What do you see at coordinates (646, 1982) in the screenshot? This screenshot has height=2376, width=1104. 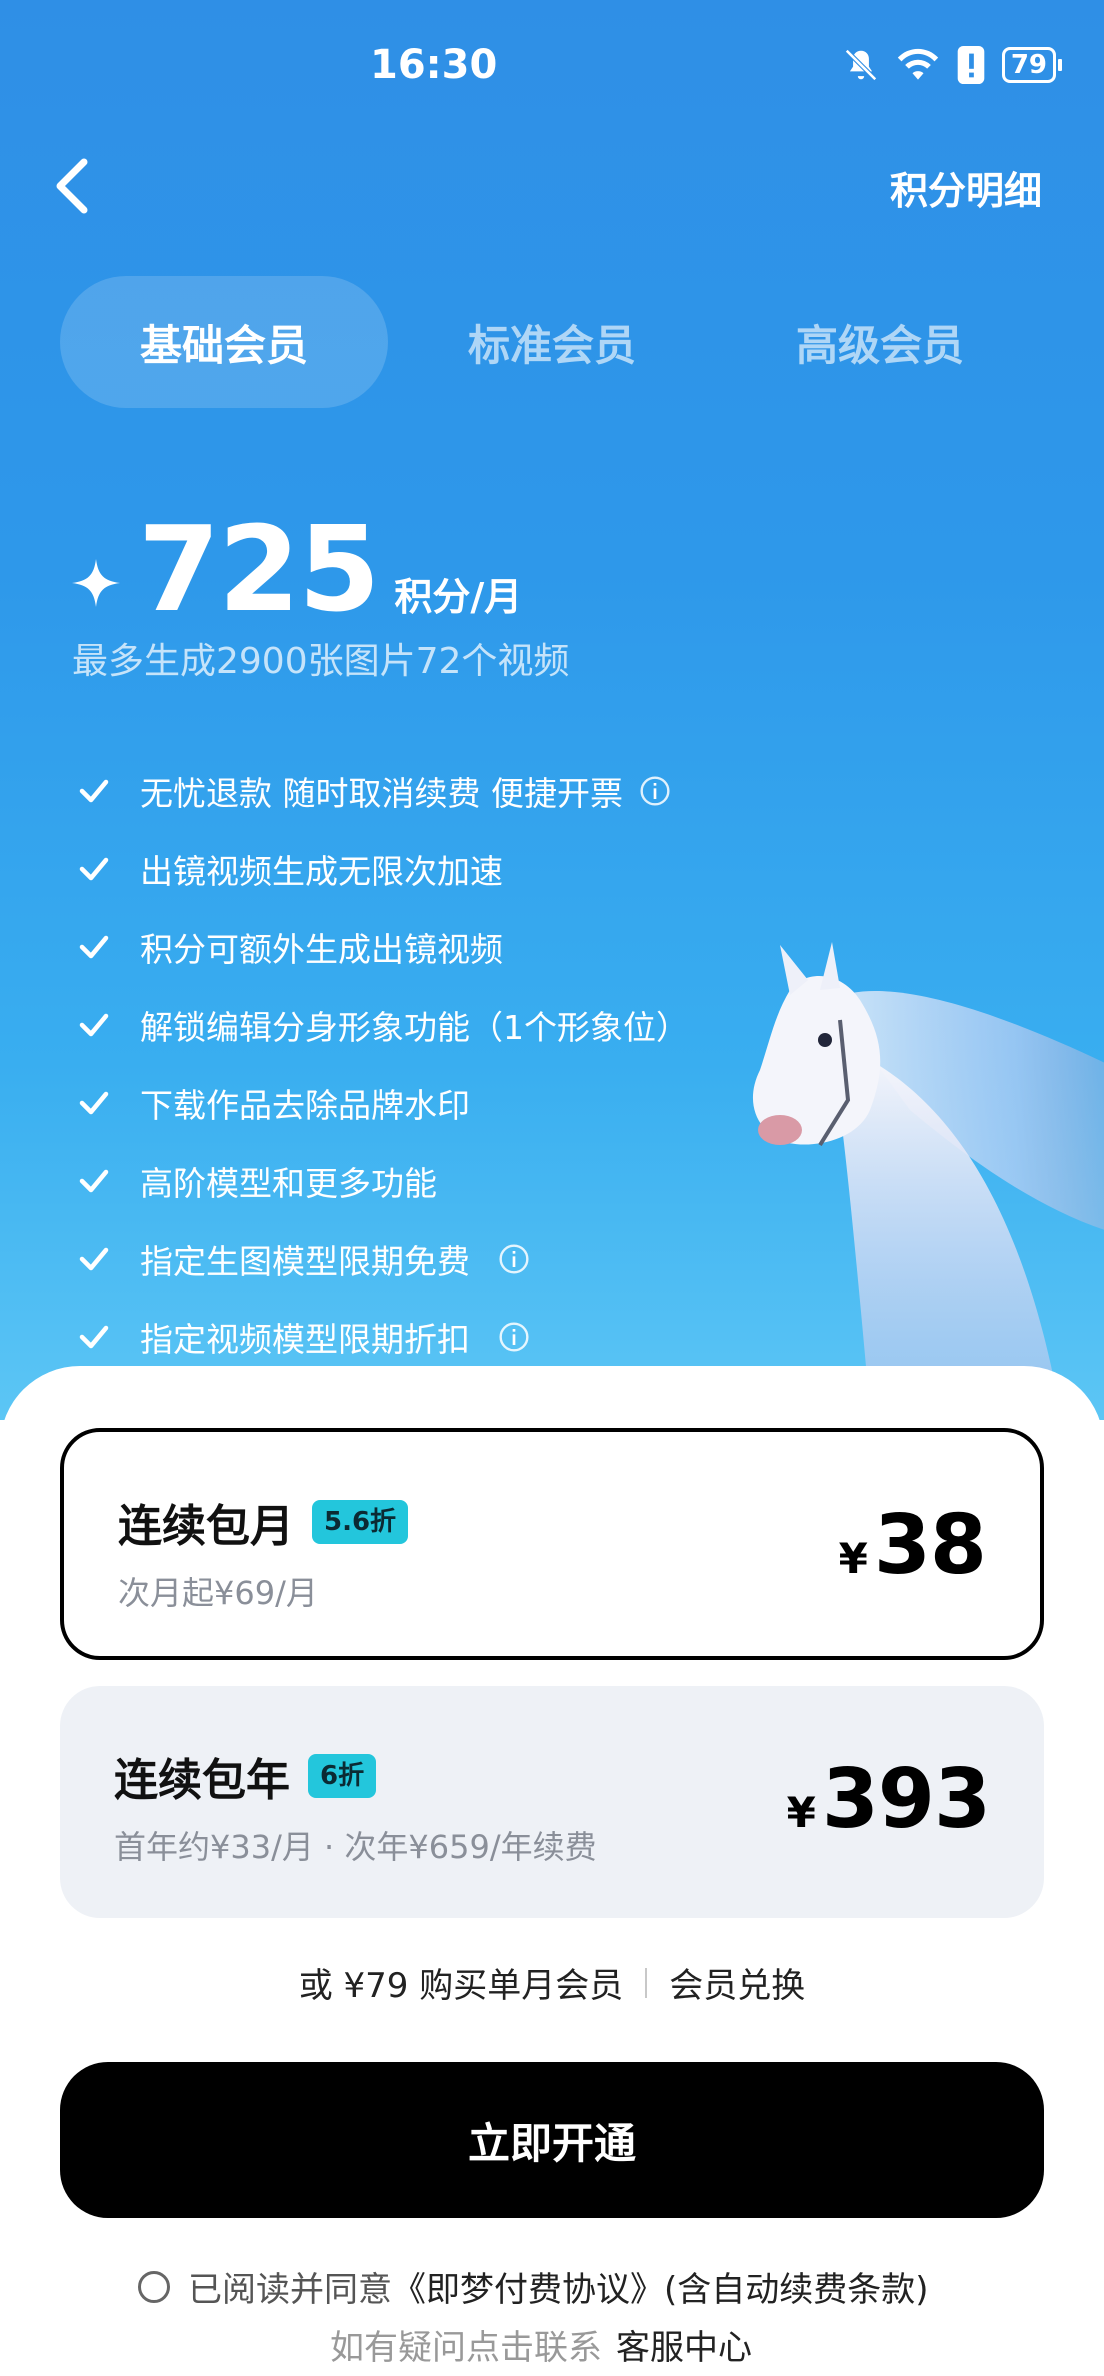 I see `divider` at bounding box center [646, 1982].